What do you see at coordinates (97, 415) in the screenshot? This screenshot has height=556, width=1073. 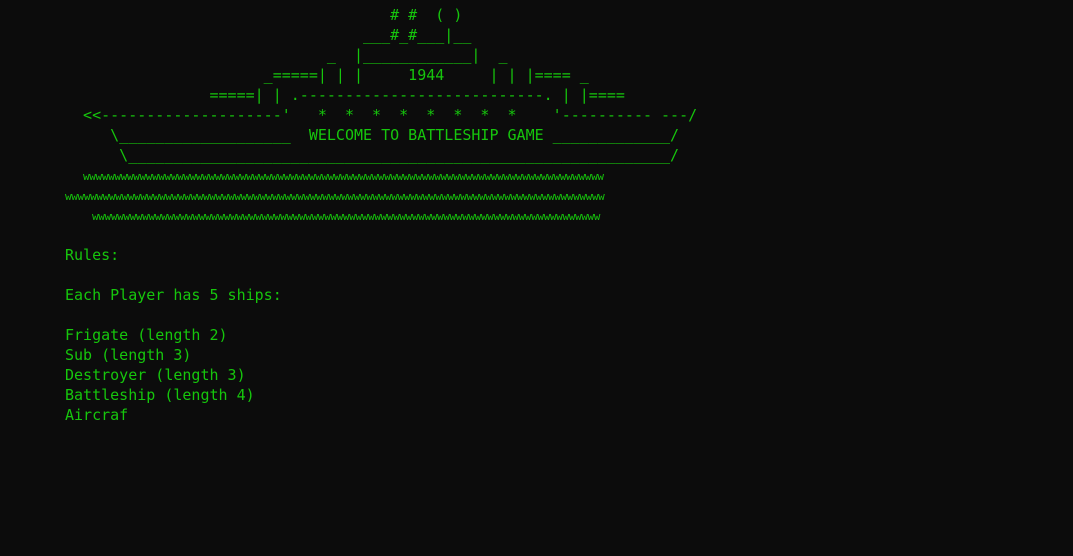 I see `ship-item: Aircraf` at bounding box center [97, 415].